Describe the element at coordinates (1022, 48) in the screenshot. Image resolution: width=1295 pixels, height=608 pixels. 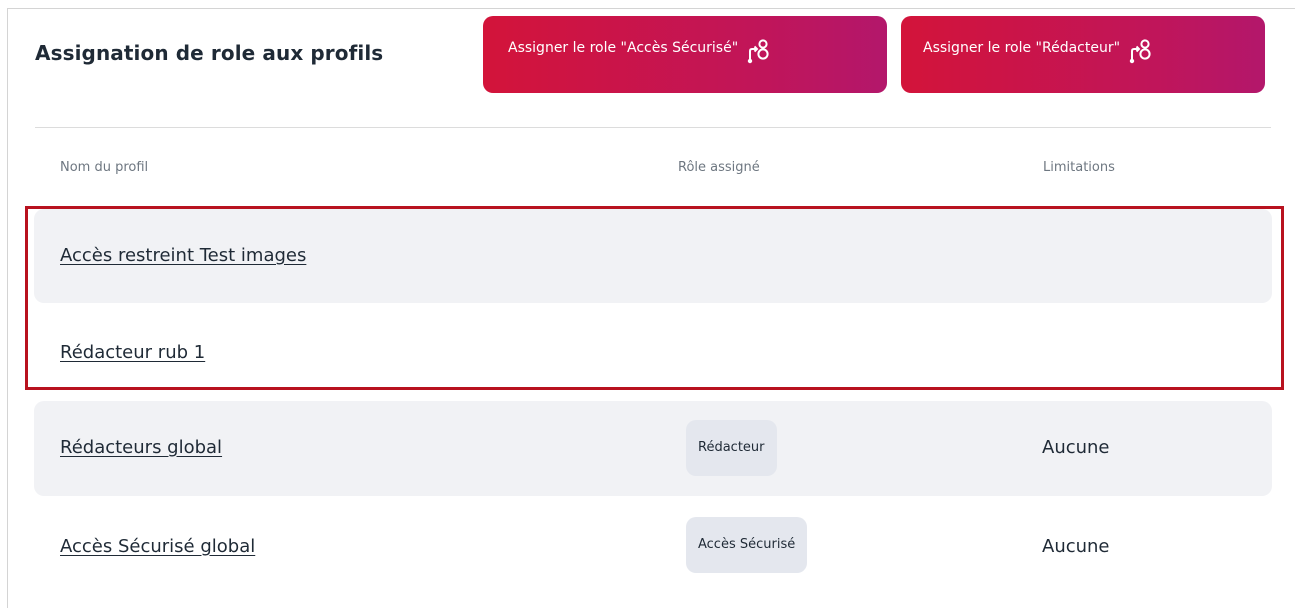
I see `assign-editor-role-label: Assigner le role "Rédacteur"` at that location.